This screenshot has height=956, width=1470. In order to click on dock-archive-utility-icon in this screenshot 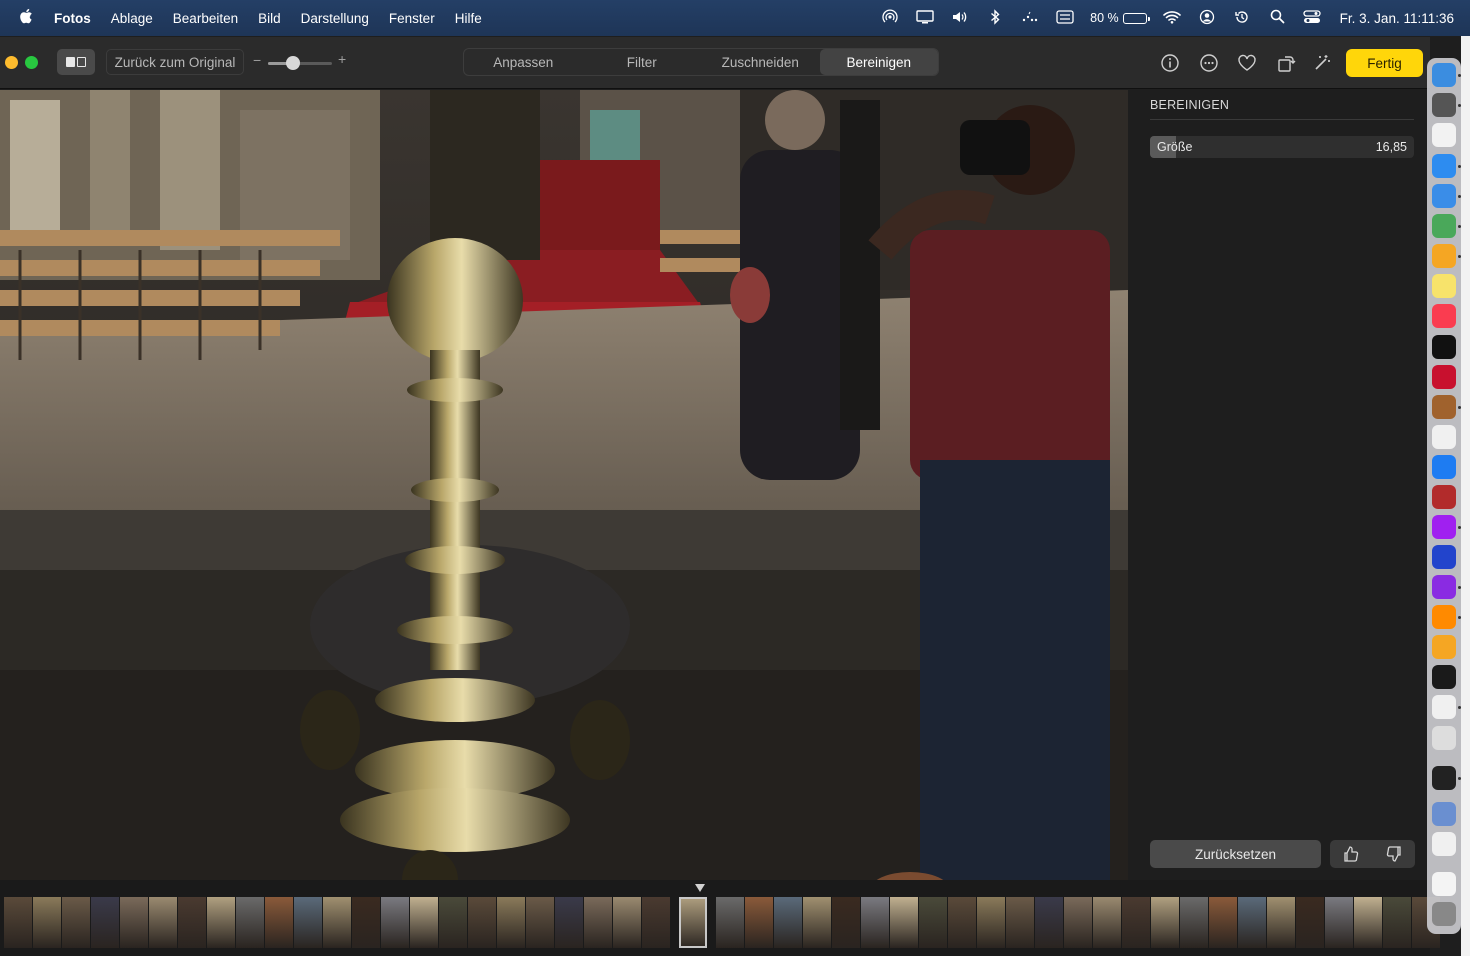, I will do `click(1444, 844)`.